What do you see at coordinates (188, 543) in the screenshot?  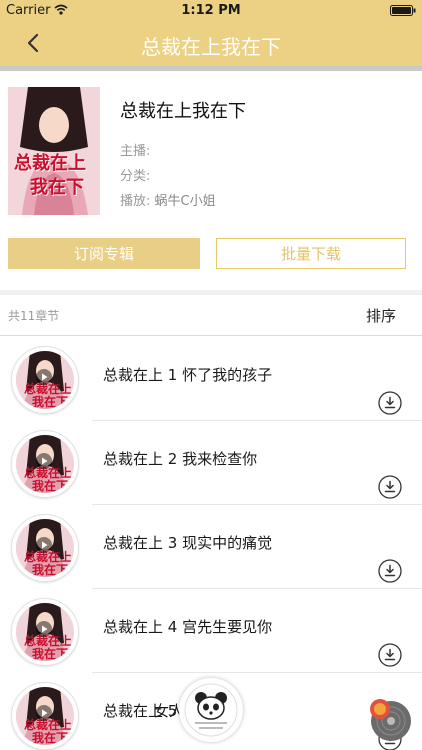 I see `chapter-title: 总裁在上 3 现实中的痛觉` at bounding box center [188, 543].